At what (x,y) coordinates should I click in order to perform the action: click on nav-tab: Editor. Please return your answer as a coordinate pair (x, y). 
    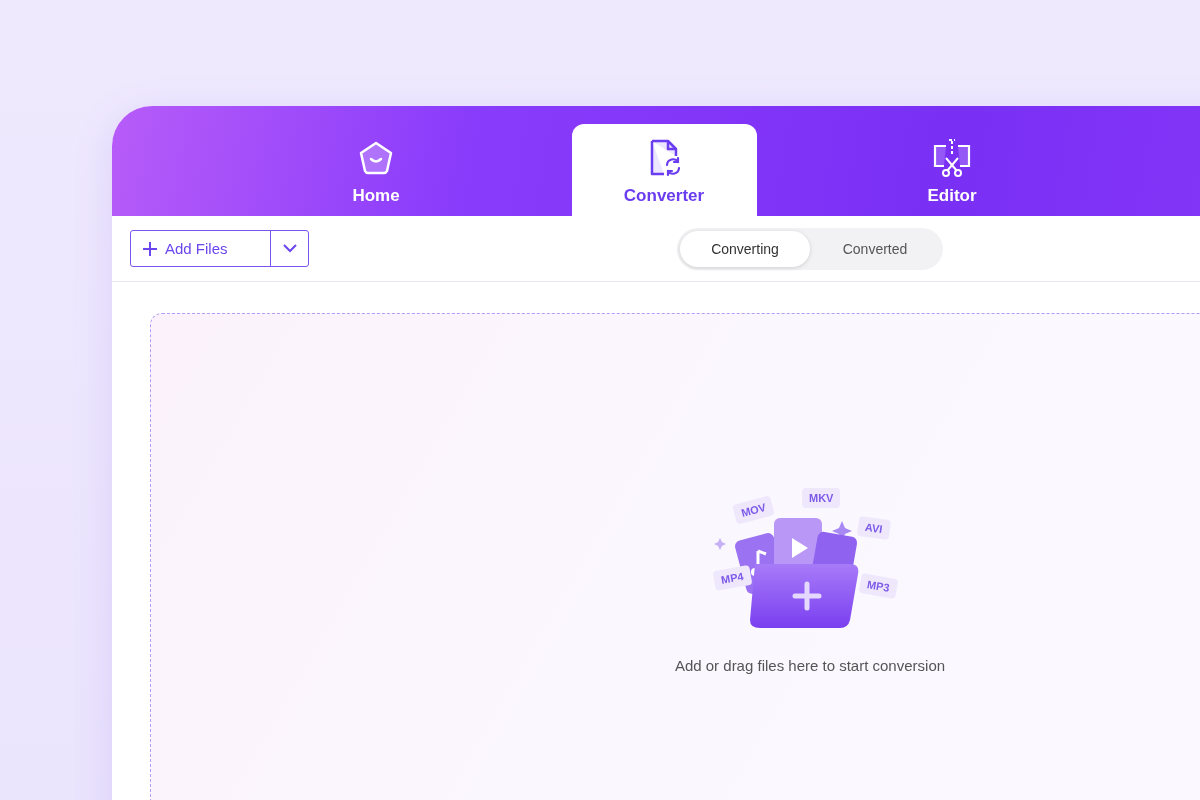
    Looking at the image, I should click on (952, 170).